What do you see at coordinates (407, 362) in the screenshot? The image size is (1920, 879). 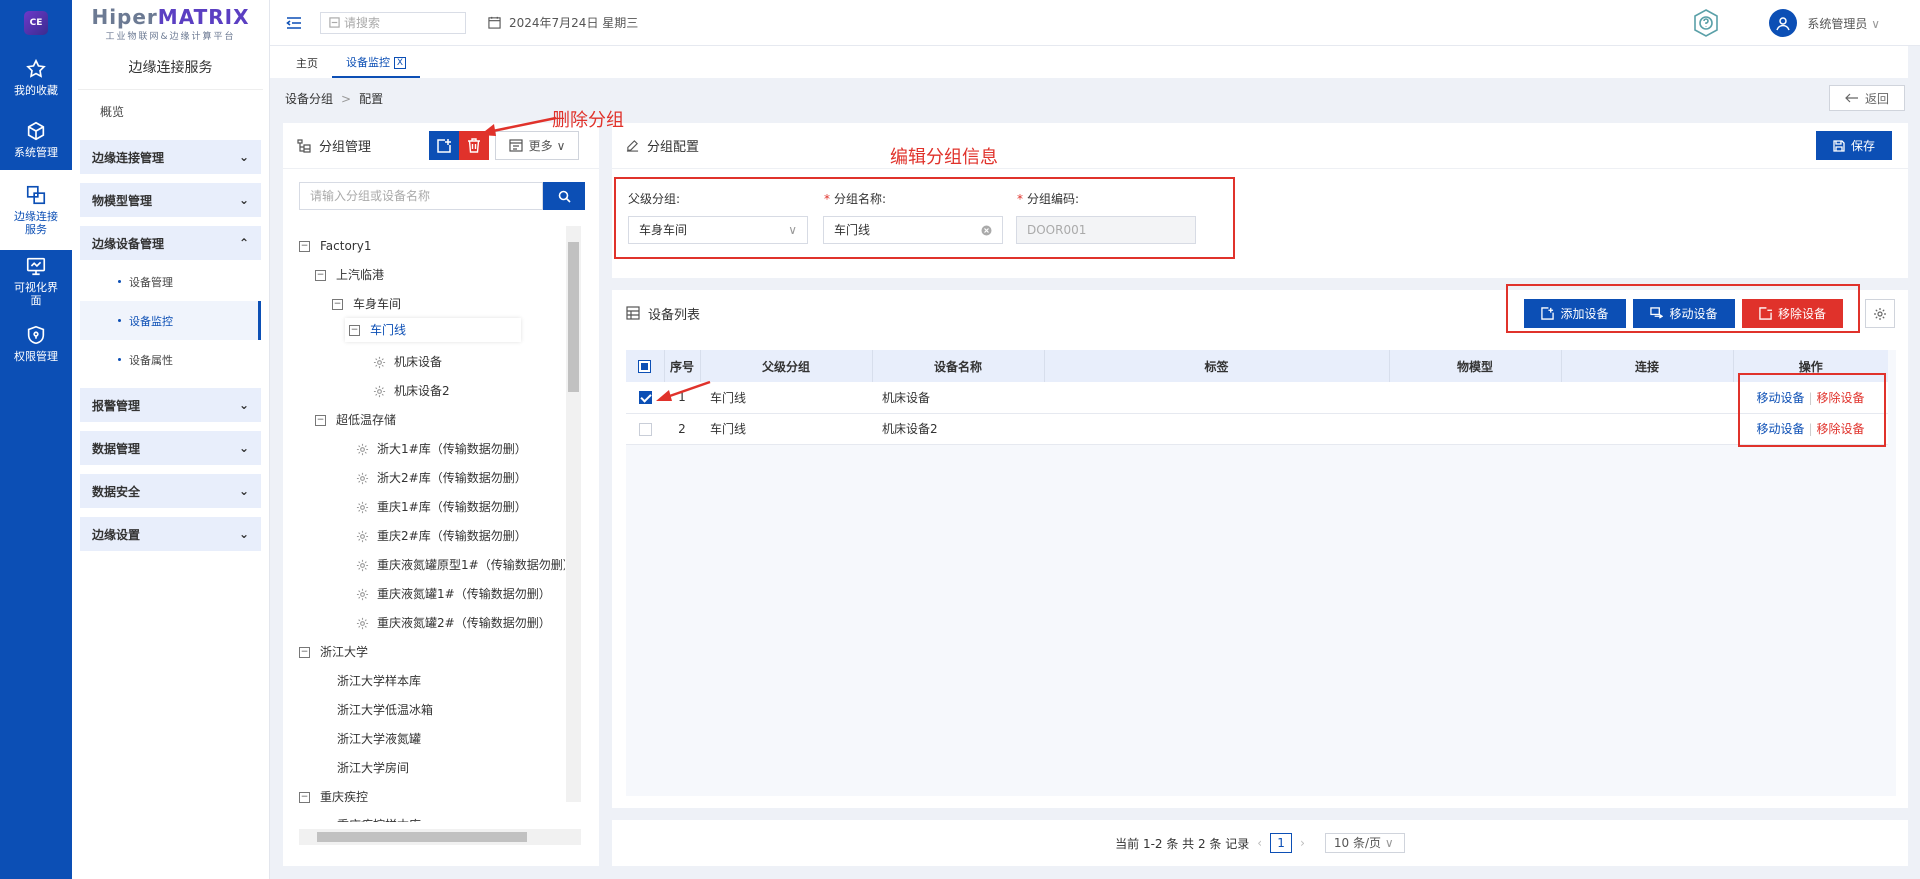 I see `tree-node-device: 机床设备` at bounding box center [407, 362].